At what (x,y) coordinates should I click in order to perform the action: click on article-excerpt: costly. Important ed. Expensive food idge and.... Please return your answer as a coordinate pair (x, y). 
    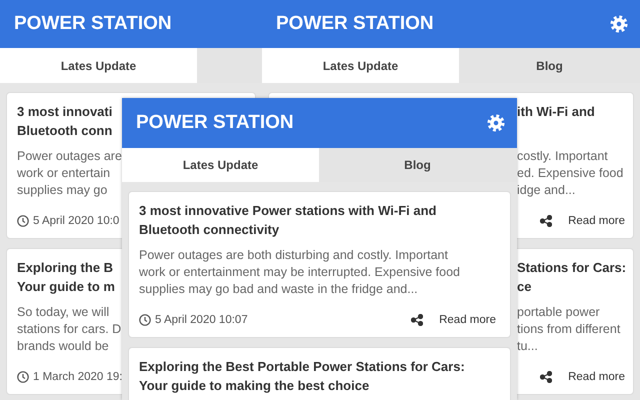
    Looking at the image, I should click on (570, 173).